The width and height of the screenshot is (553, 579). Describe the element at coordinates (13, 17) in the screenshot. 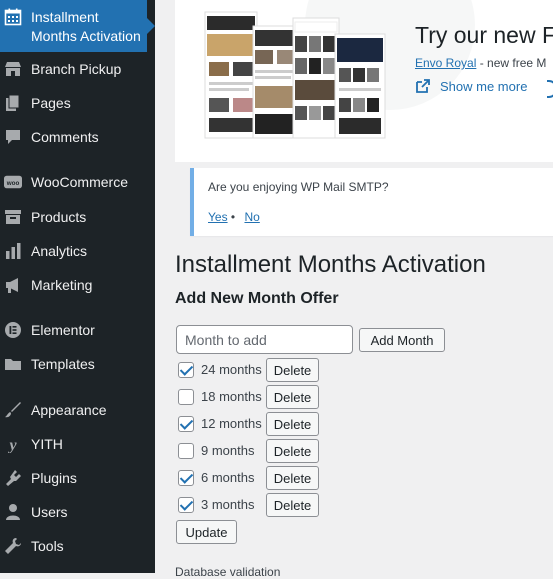

I see `calendar-icon` at that location.